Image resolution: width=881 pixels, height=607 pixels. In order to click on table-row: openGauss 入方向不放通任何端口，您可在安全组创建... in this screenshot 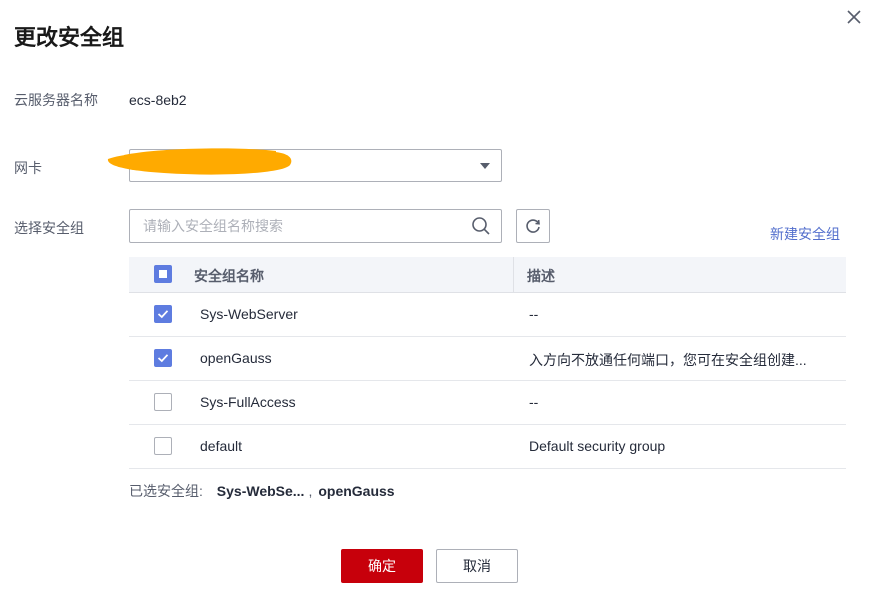, I will do `click(487, 359)`.